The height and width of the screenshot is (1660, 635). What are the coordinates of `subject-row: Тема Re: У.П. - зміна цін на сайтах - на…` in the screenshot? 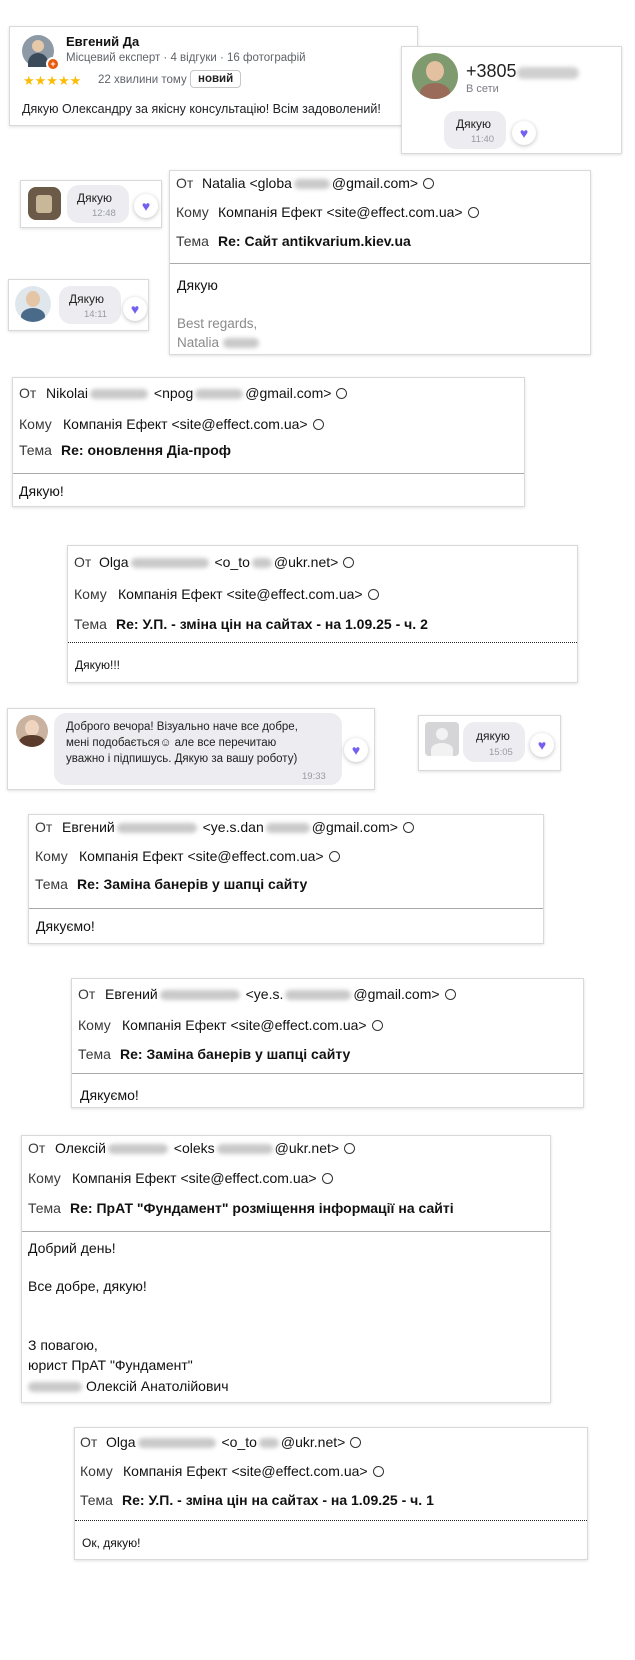 It's located at (331, 1504).